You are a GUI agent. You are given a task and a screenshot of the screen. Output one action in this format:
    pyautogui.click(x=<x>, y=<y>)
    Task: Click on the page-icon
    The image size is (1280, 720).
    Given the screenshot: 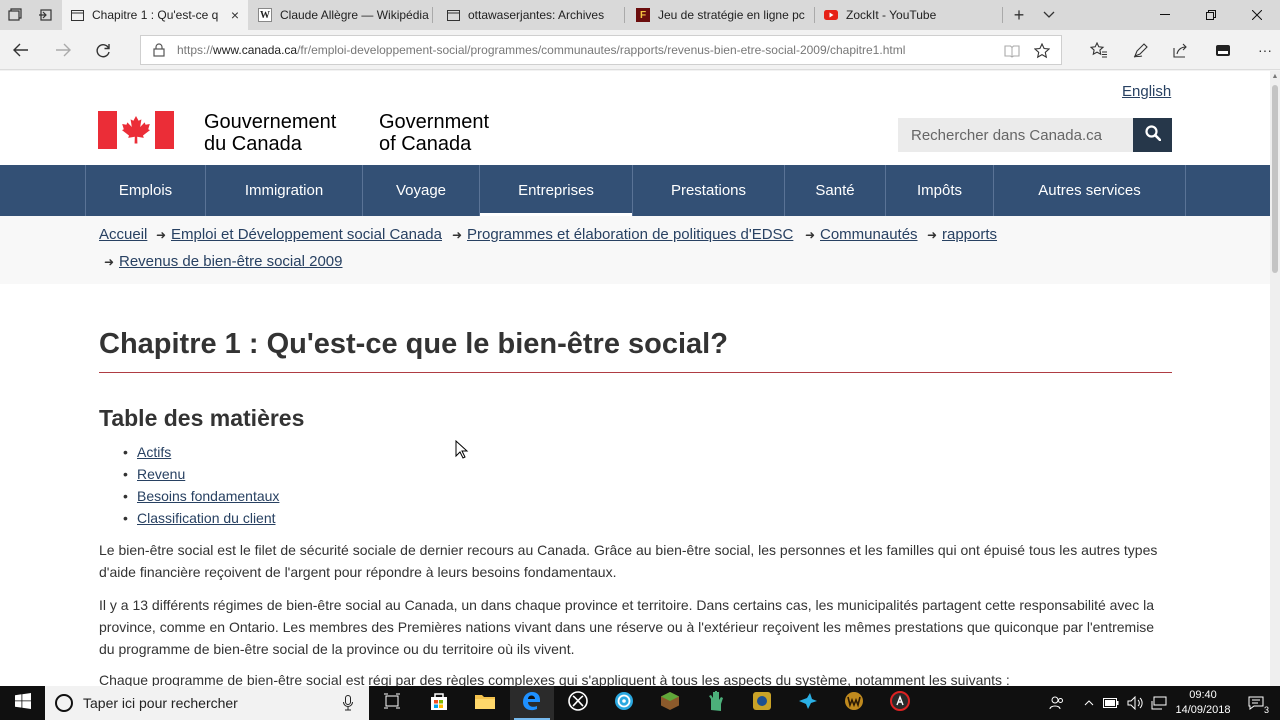 What is the action you would take?
    pyautogui.click(x=77, y=15)
    